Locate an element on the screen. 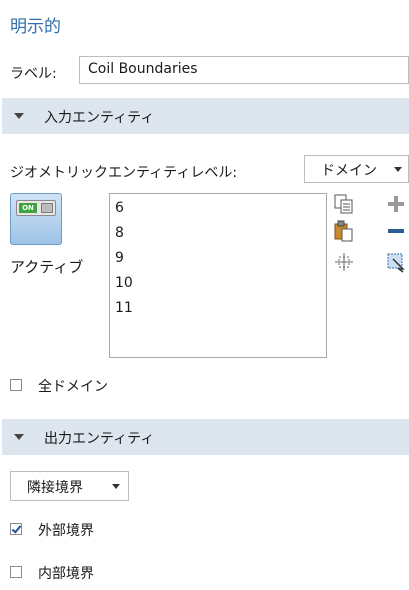 Image resolution: width=409 pixels, height=590 pixels. zoom-to-selection-icon is located at coordinates (344, 262).